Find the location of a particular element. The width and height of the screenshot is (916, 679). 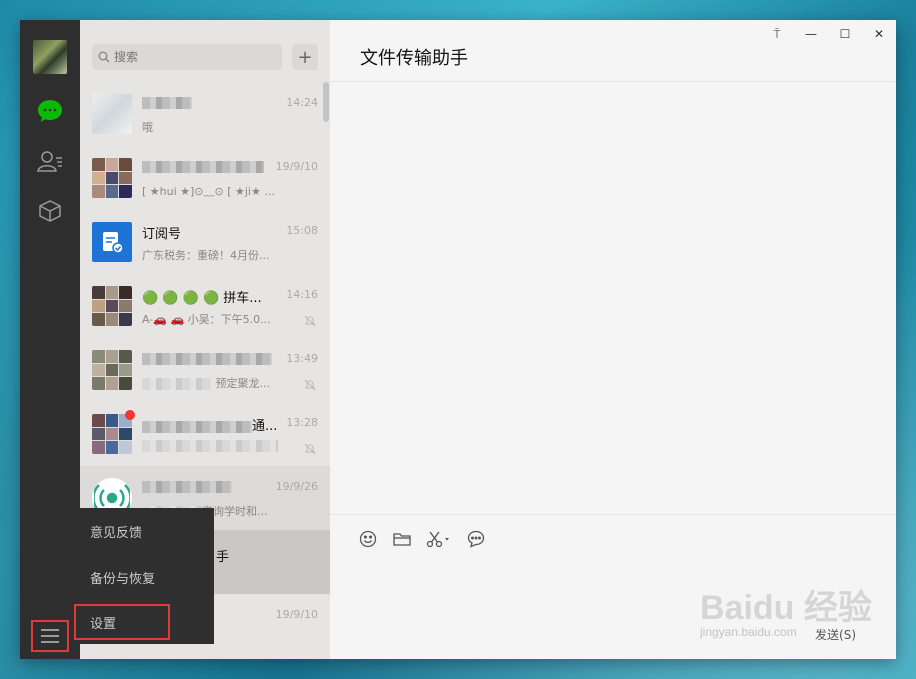

search-box is located at coordinates (187, 57).